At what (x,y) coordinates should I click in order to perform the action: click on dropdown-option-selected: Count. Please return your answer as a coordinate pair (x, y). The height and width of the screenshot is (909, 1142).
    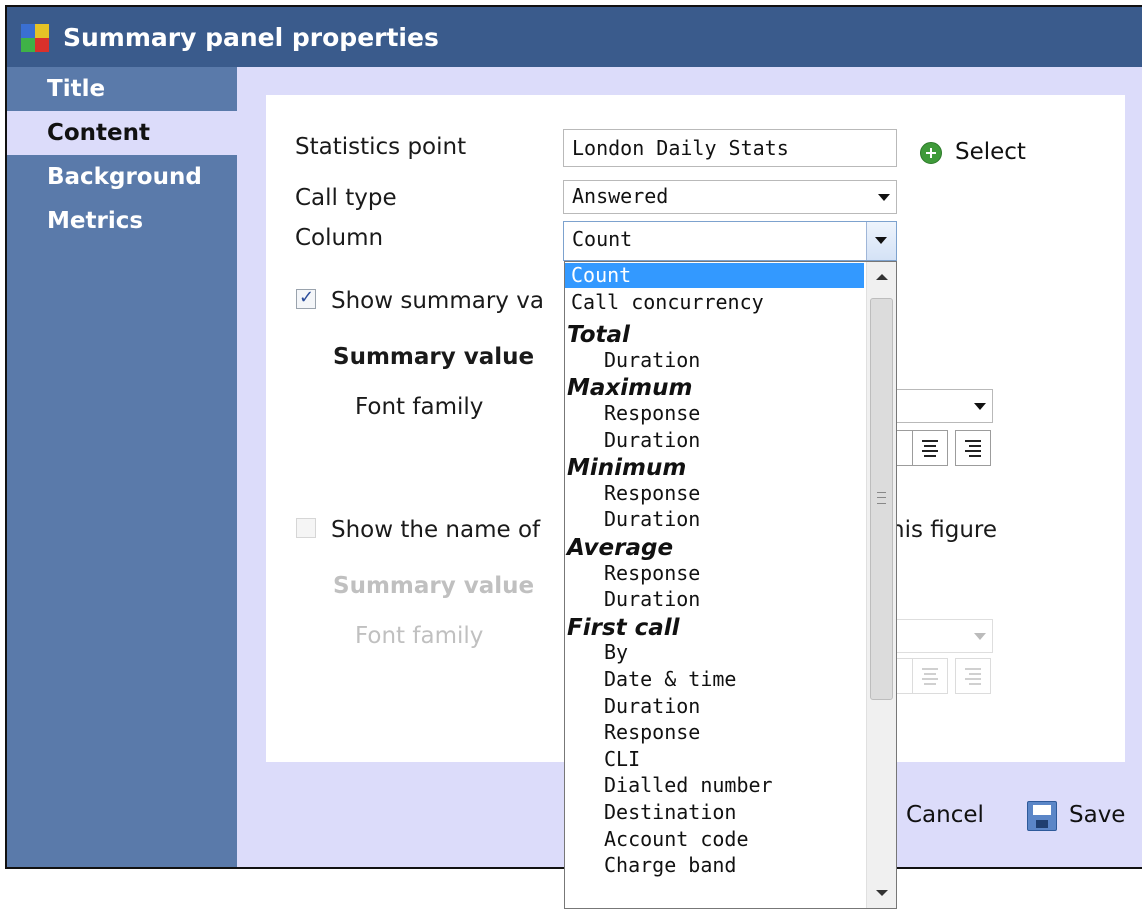
    Looking at the image, I should click on (714, 275).